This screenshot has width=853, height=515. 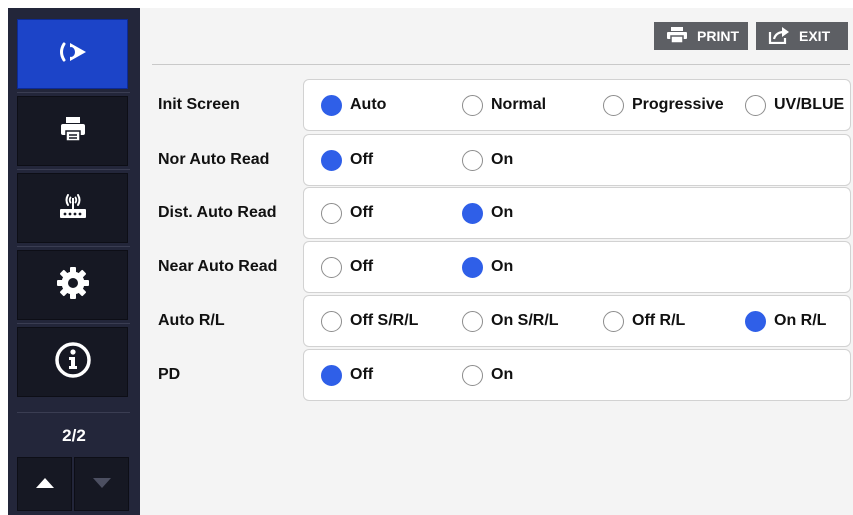 I want to click on nav-network-button, so click(x=72, y=208).